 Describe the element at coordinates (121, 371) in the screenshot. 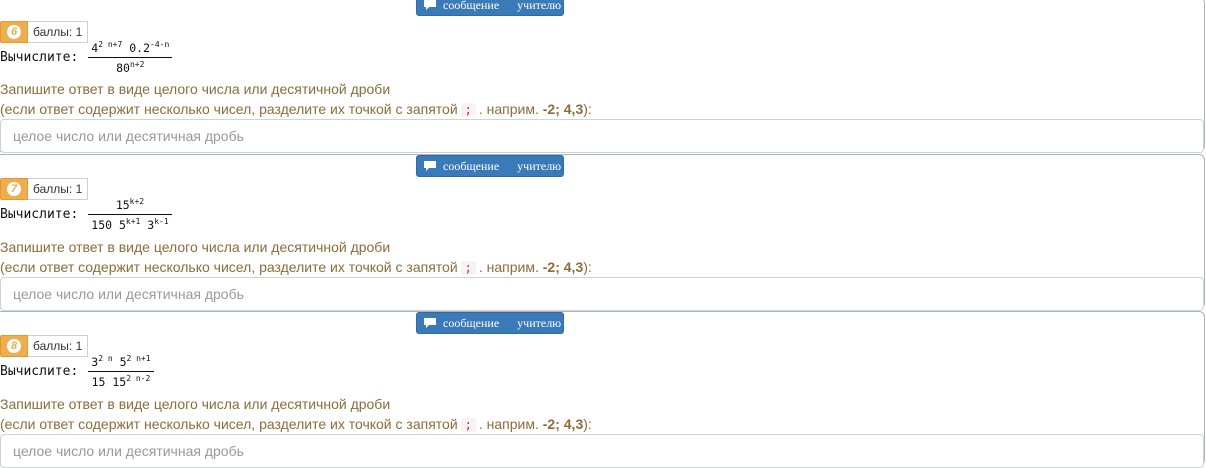

I see `fraction: 32 n 52 n+1 15 152 n-2` at that location.